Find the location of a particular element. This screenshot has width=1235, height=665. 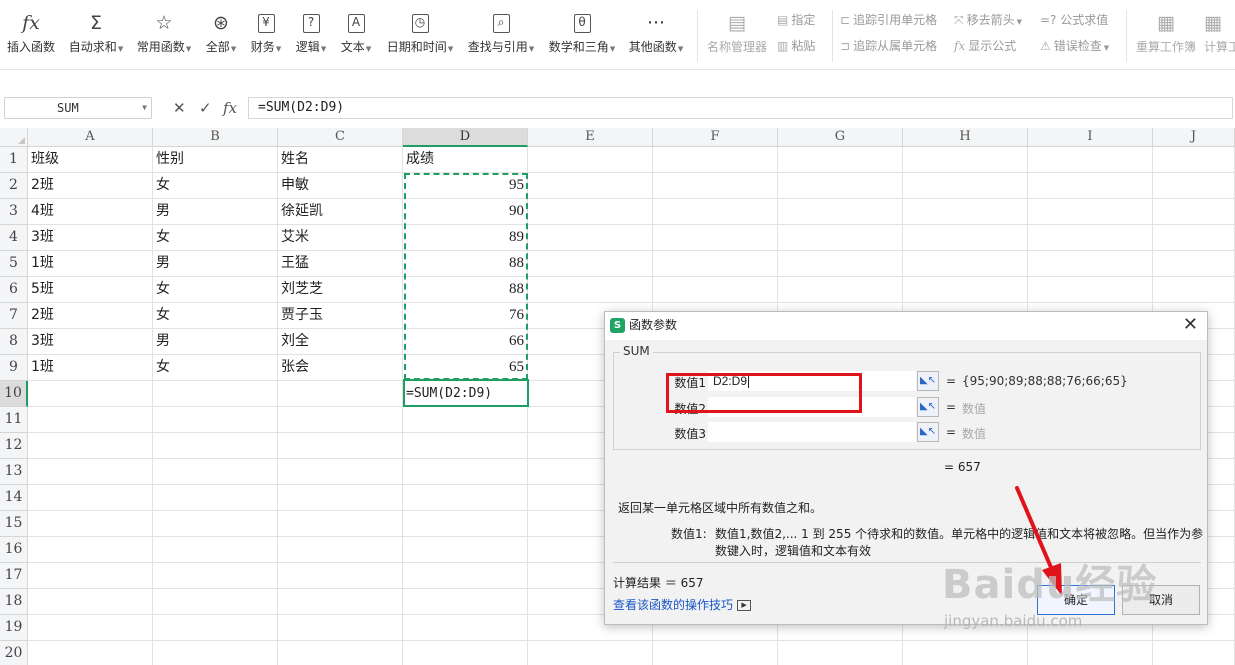

cell-d11 is located at coordinates (465, 420).